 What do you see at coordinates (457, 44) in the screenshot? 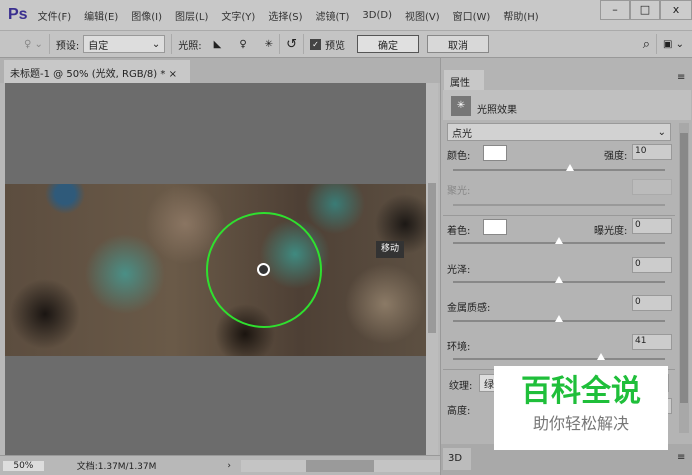
I see `cancel-button: 取消` at bounding box center [457, 44].